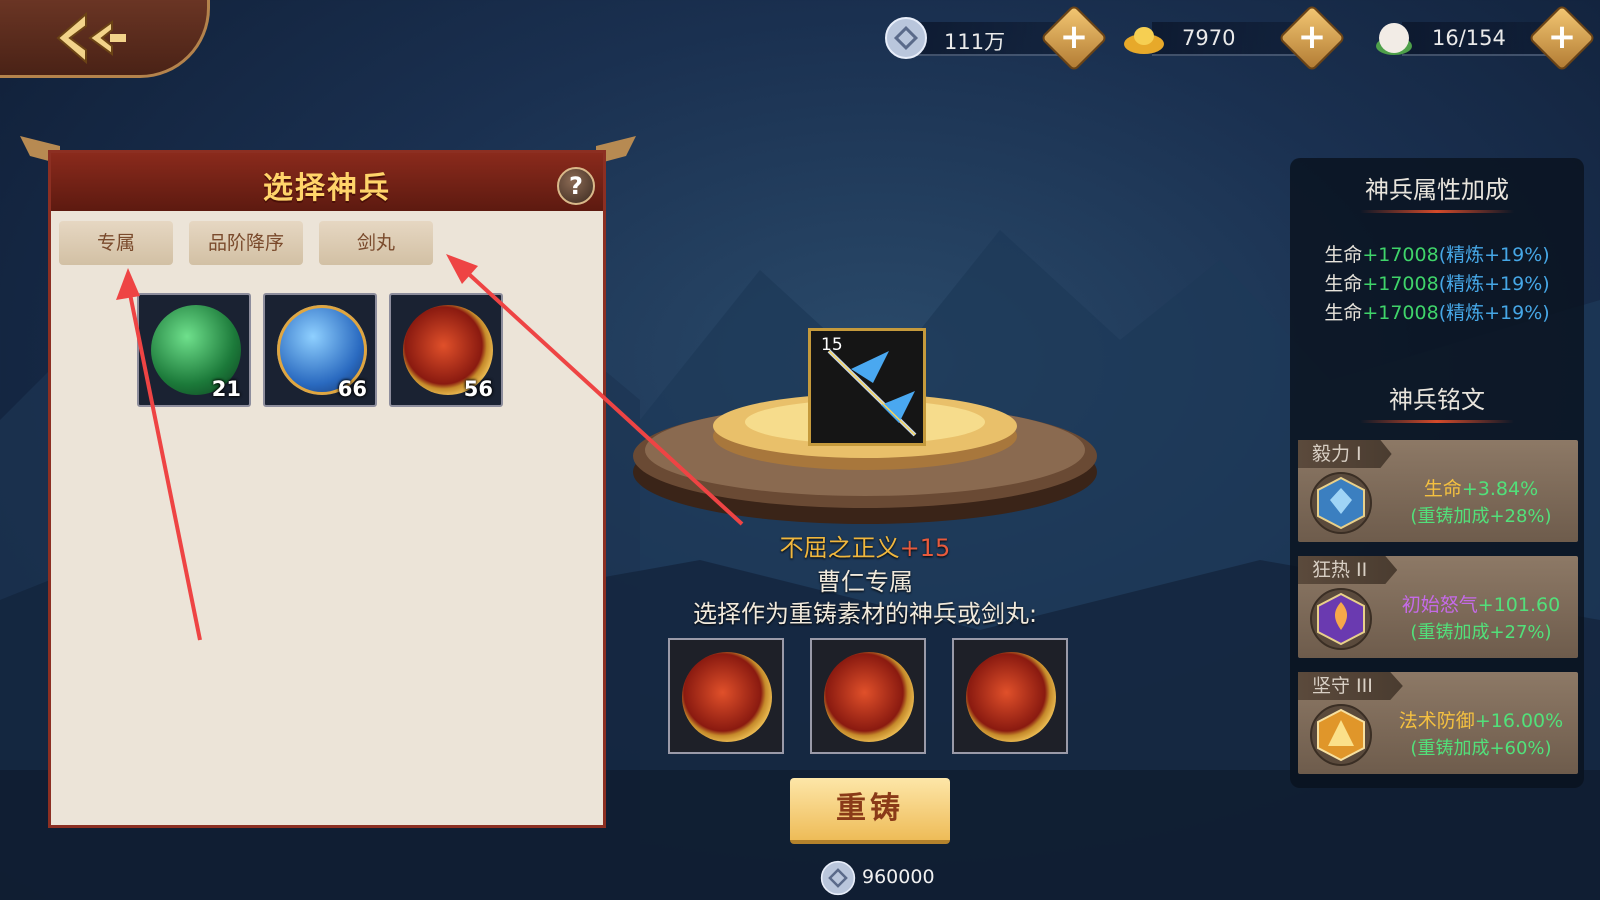 The image size is (1600, 900). I want to click on gold-ingot-icon, so click(1144, 40).